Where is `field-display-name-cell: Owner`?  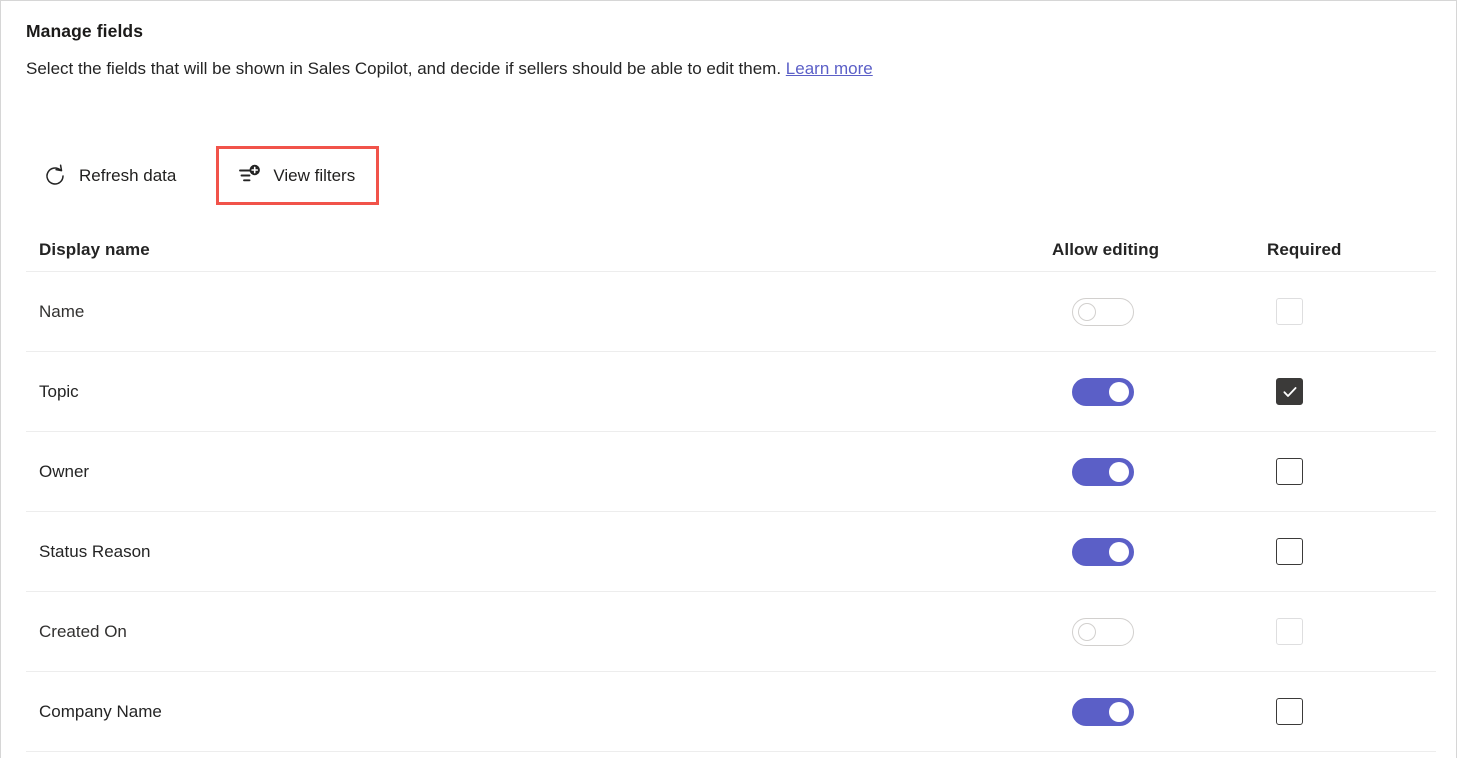 field-display-name-cell: Owner is located at coordinates (532, 472).